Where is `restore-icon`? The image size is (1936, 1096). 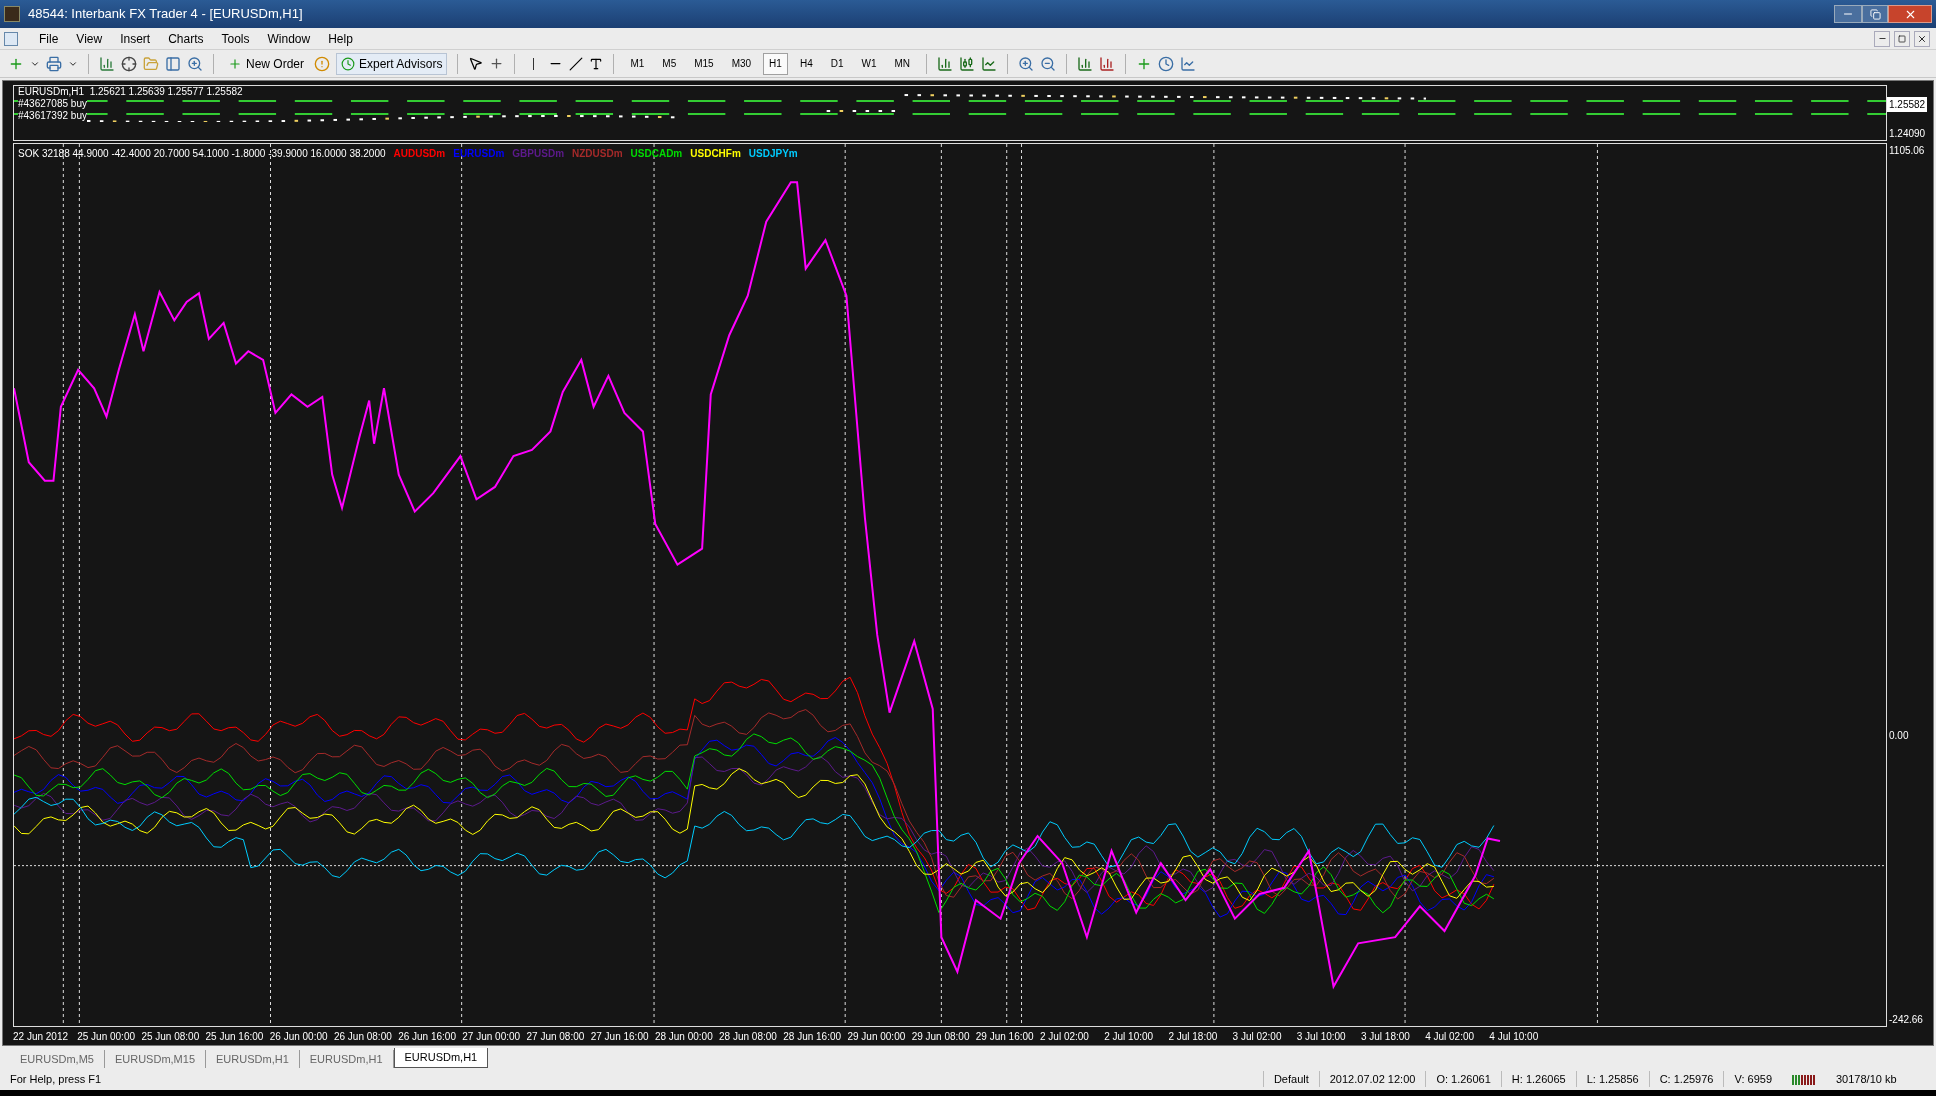
restore-icon is located at coordinates (1902, 38).